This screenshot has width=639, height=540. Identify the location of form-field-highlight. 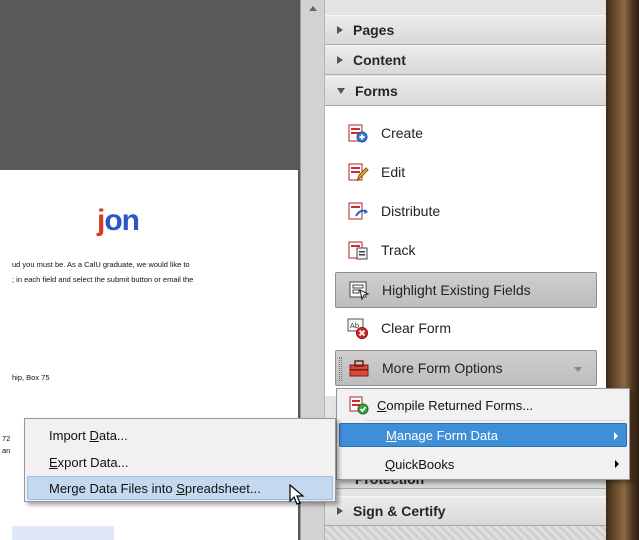
(63, 533).